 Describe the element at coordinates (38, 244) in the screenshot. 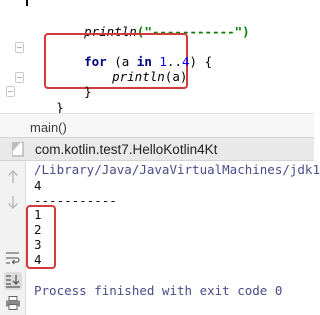

I see `console-line: 3` at that location.